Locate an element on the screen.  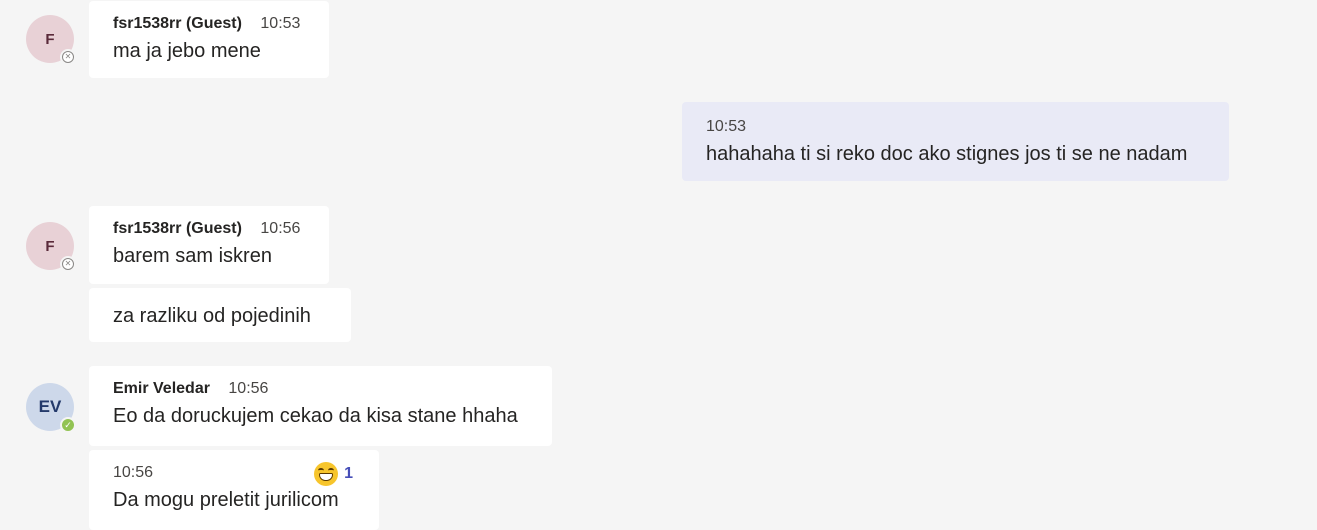
message-author: Emir Veledar is located at coordinates (161, 388).